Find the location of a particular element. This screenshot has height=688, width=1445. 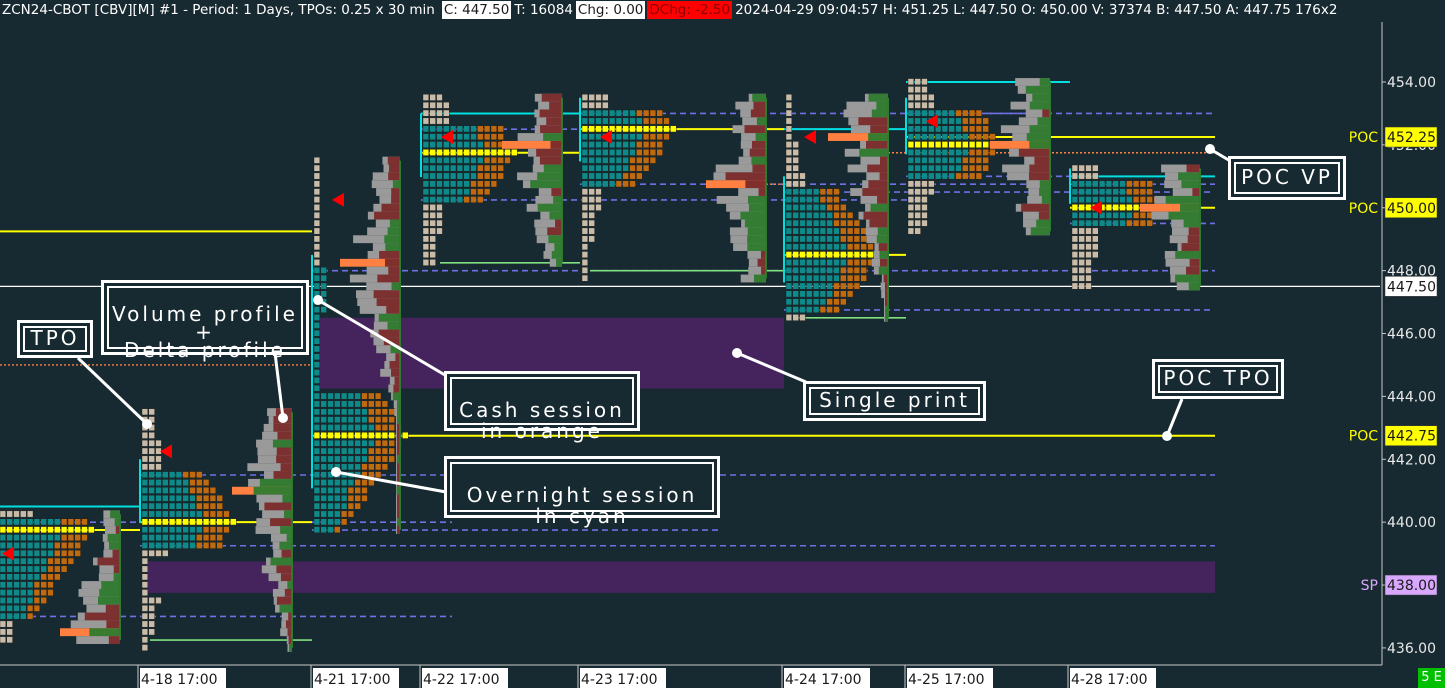

annotation-cash-session: Cash session in orange is located at coordinates (542, 406).